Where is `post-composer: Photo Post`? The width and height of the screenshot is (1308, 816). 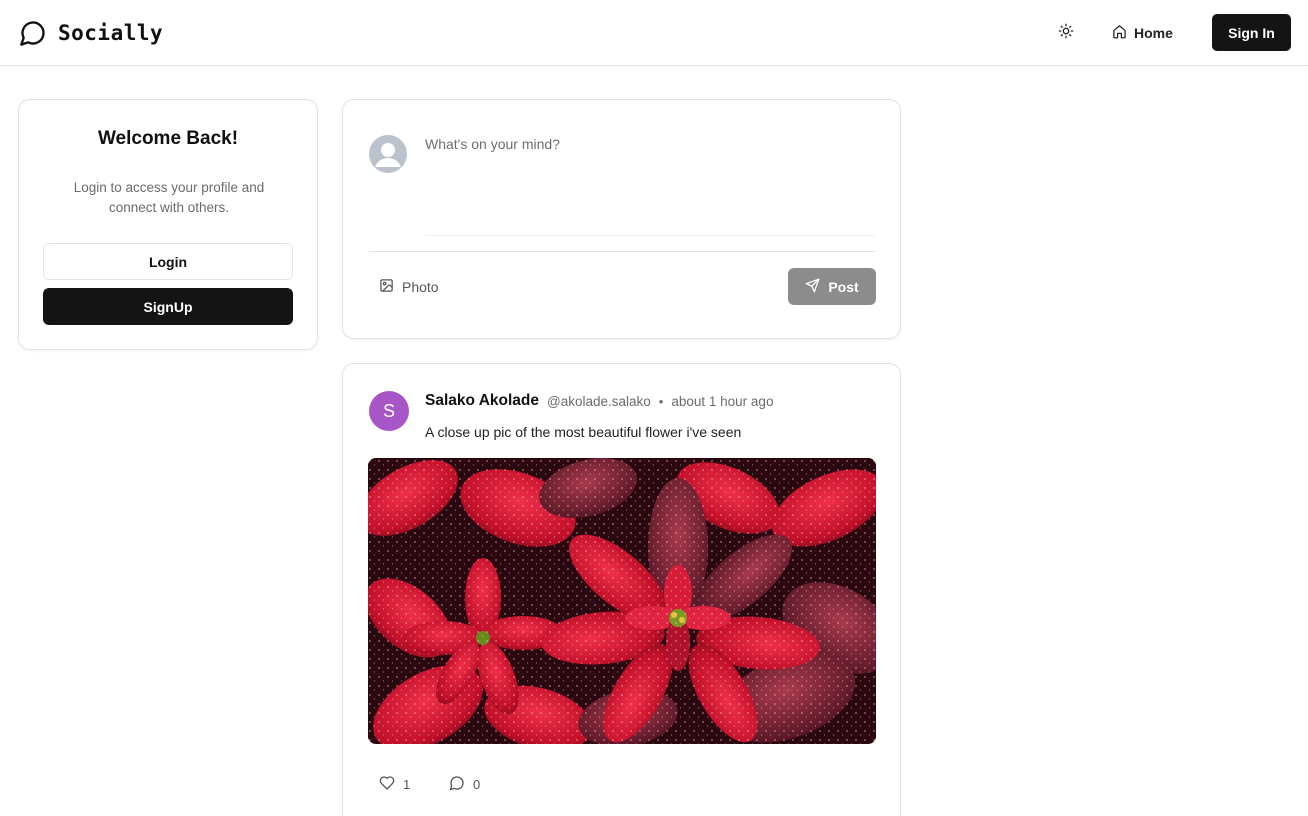 post-composer: Photo Post is located at coordinates (621, 219).